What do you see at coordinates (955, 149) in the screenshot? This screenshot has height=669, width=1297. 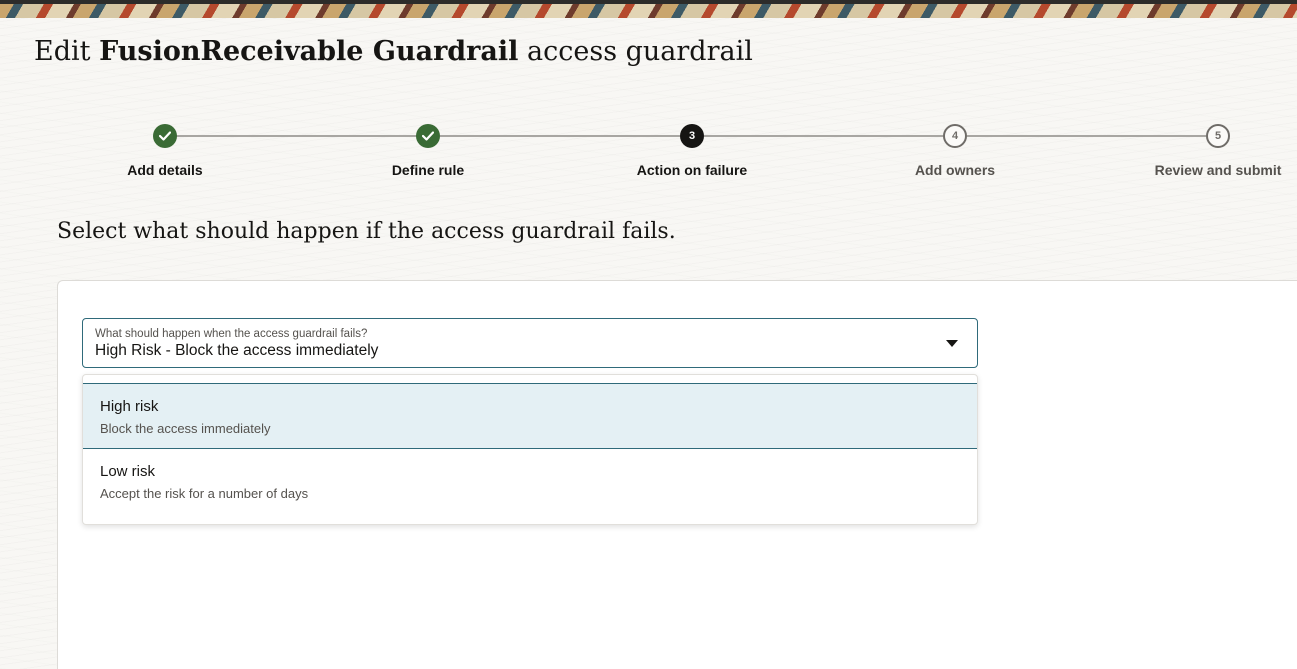 I see `step-add-owners: 4 Add owners` at bounding box center [955, 149].